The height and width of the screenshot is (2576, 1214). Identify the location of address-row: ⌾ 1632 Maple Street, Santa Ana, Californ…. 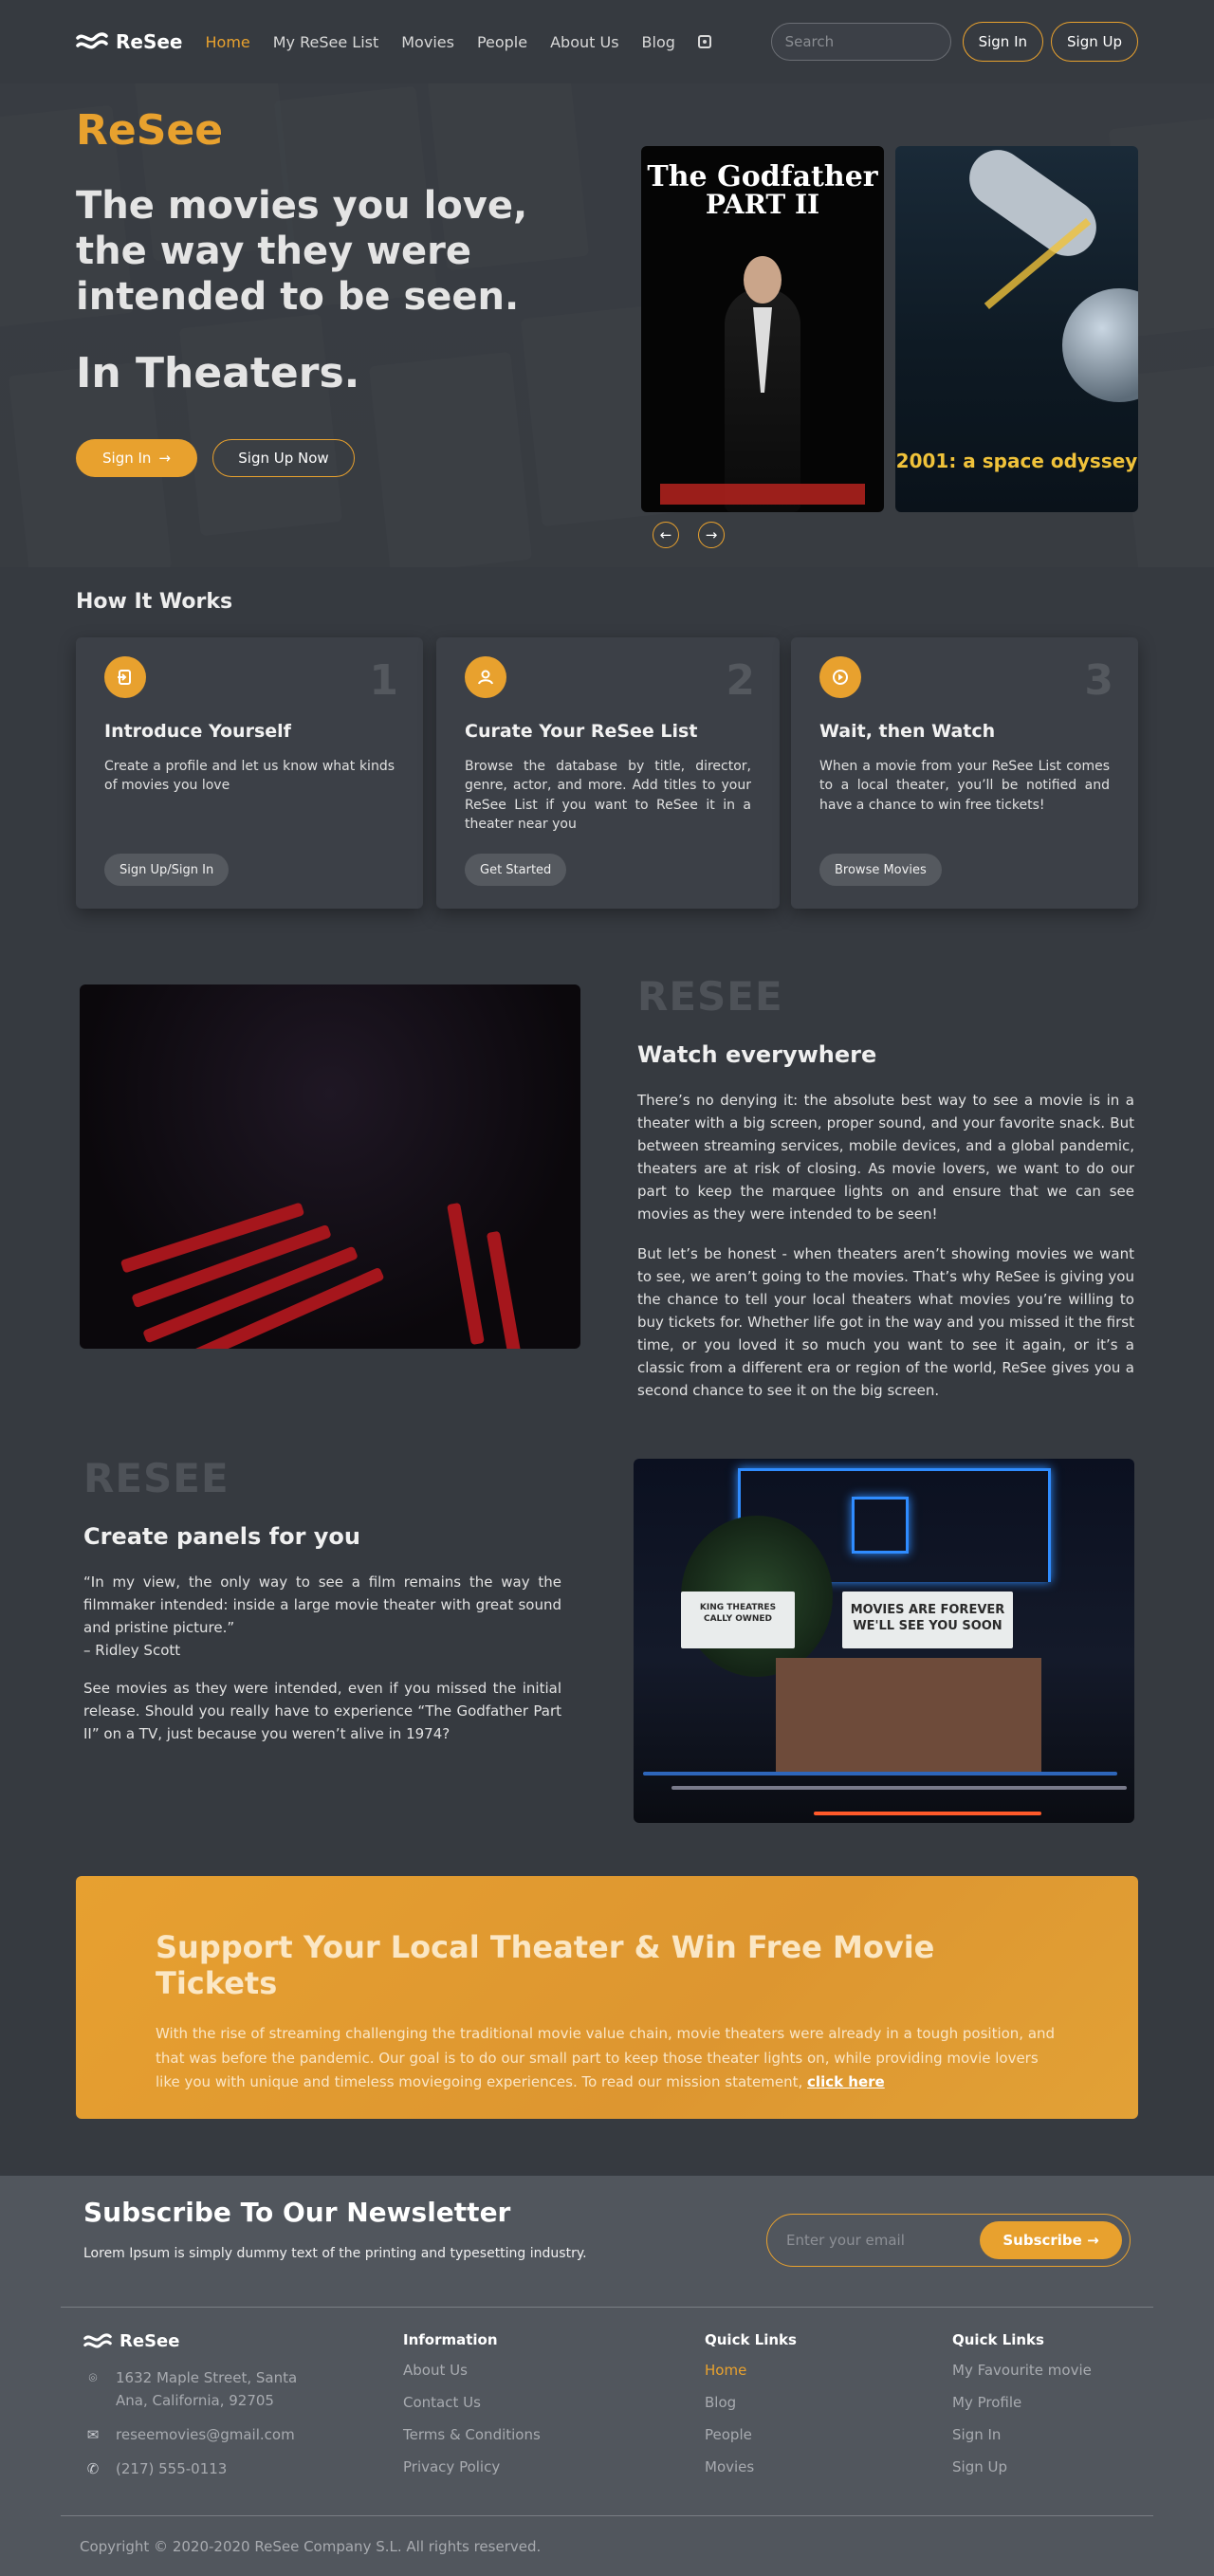
(206, 2389).